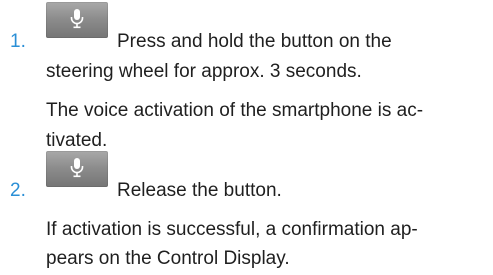 The width and height of the screenshot is (493, 275). I want to click on step-number: 1., so click(18, 41).